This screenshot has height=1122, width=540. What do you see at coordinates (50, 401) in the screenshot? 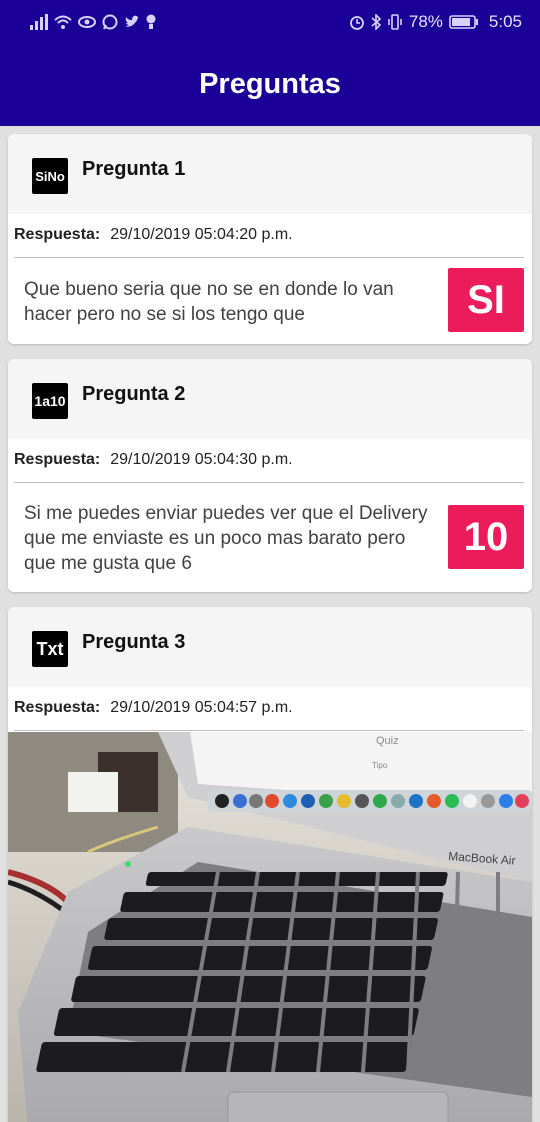
I see `scale-1-to-10-type-icon: 1a10` at bounding box center [50, 401].